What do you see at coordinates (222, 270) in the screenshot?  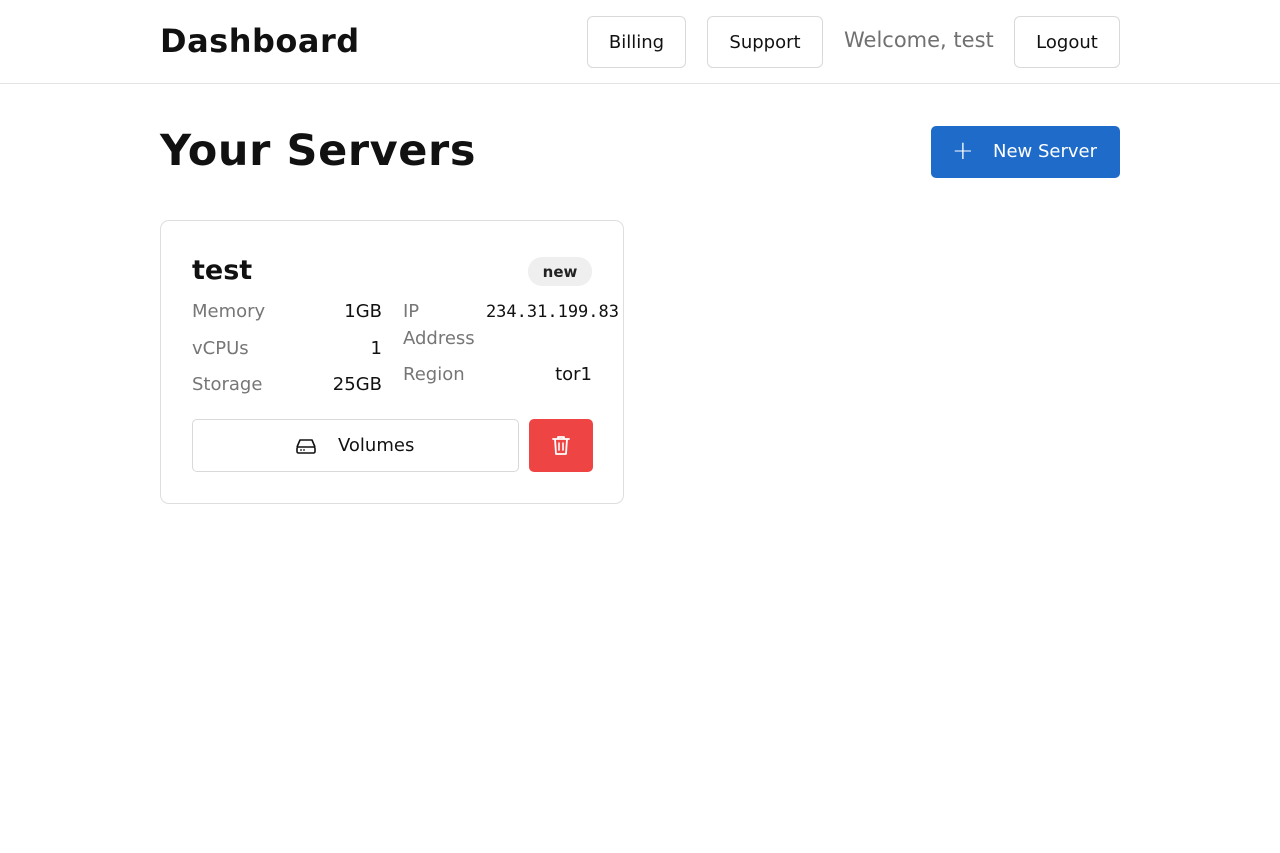 I see `server-name: test` at bounding box center [222, 270].